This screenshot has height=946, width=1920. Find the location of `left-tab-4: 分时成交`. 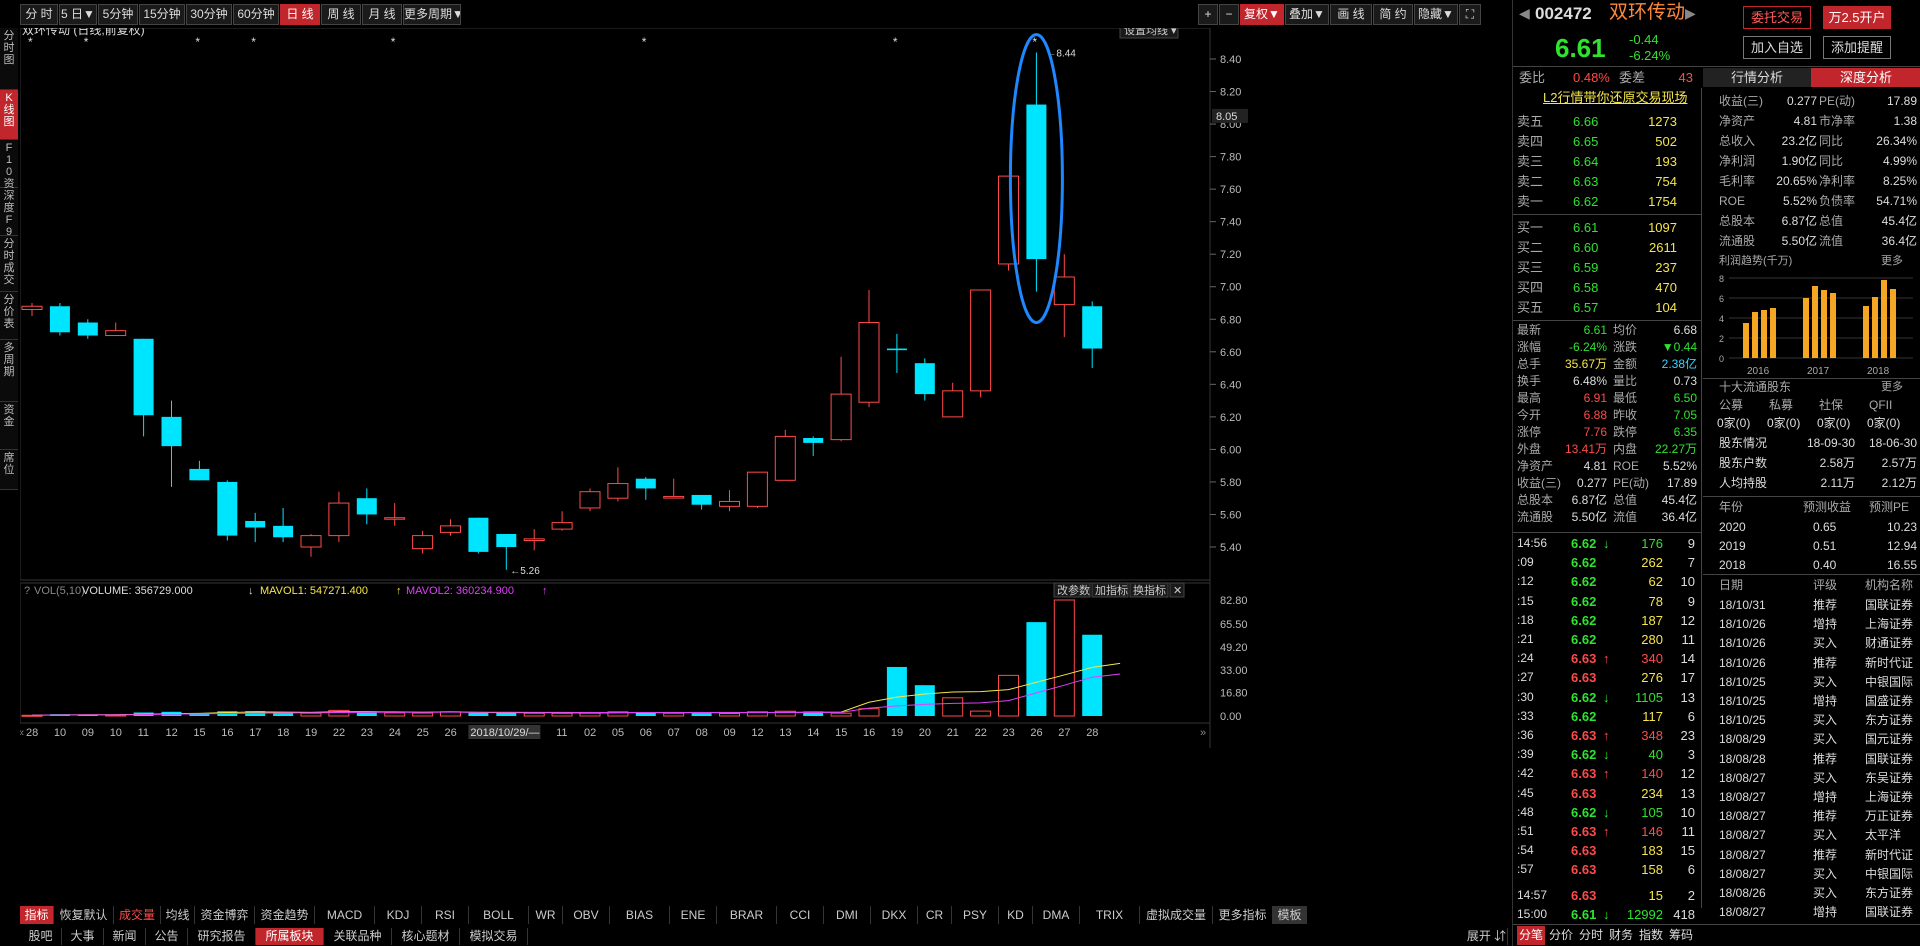

left-tab-4: 分时成交 is located at coordinates (9, 264).